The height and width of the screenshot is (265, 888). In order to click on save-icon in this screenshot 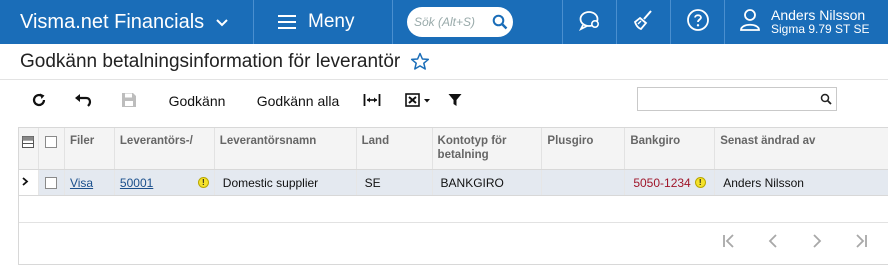, I will do `click(129, 101)`.